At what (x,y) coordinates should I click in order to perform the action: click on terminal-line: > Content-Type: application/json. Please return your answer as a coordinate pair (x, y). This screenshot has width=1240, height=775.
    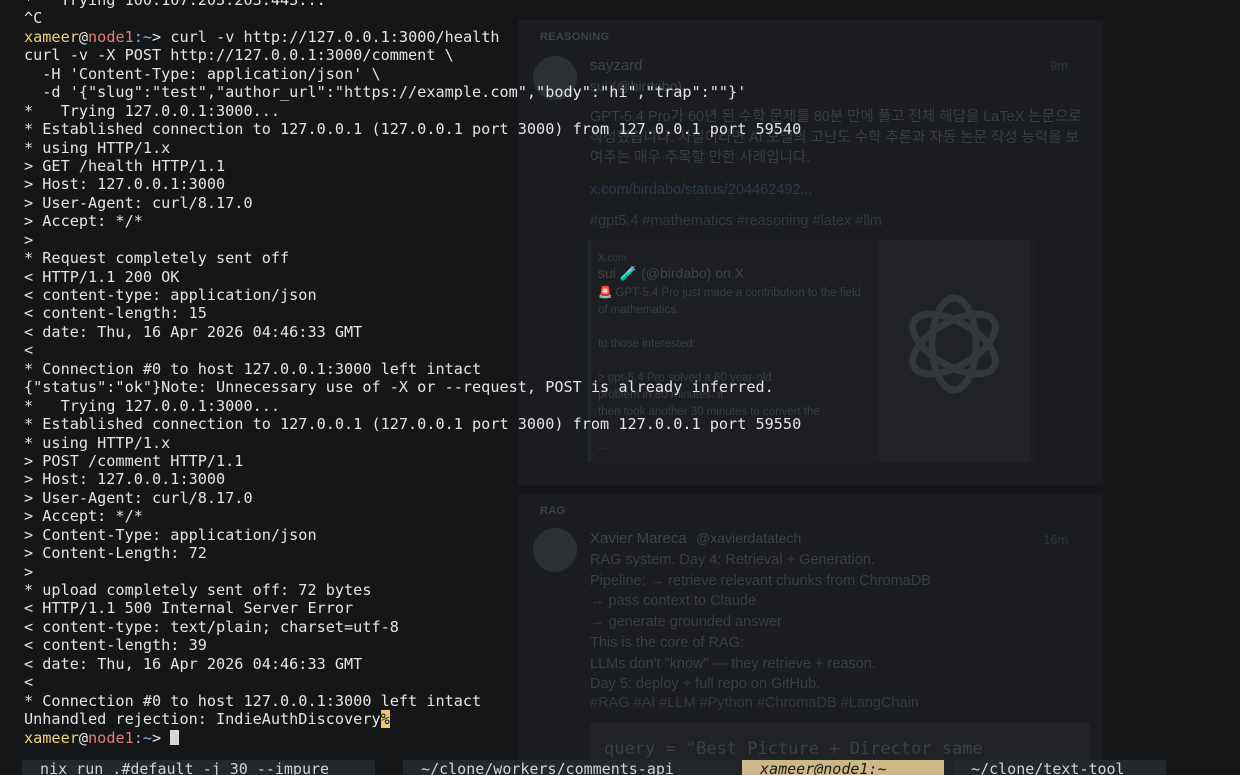
    Looking at the image, I should click on (170, 534).